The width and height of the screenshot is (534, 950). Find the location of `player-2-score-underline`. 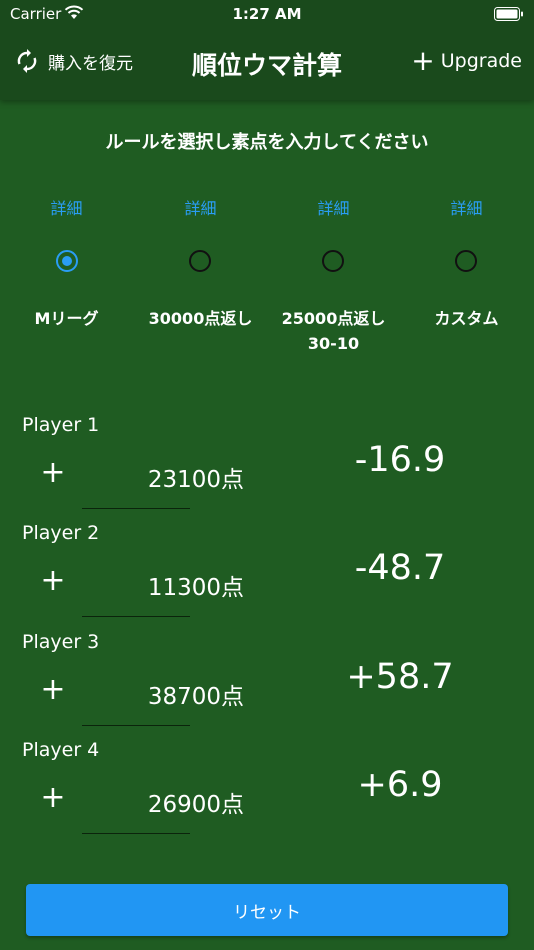

player-2-score-underline is located at coordinates (136, 616).